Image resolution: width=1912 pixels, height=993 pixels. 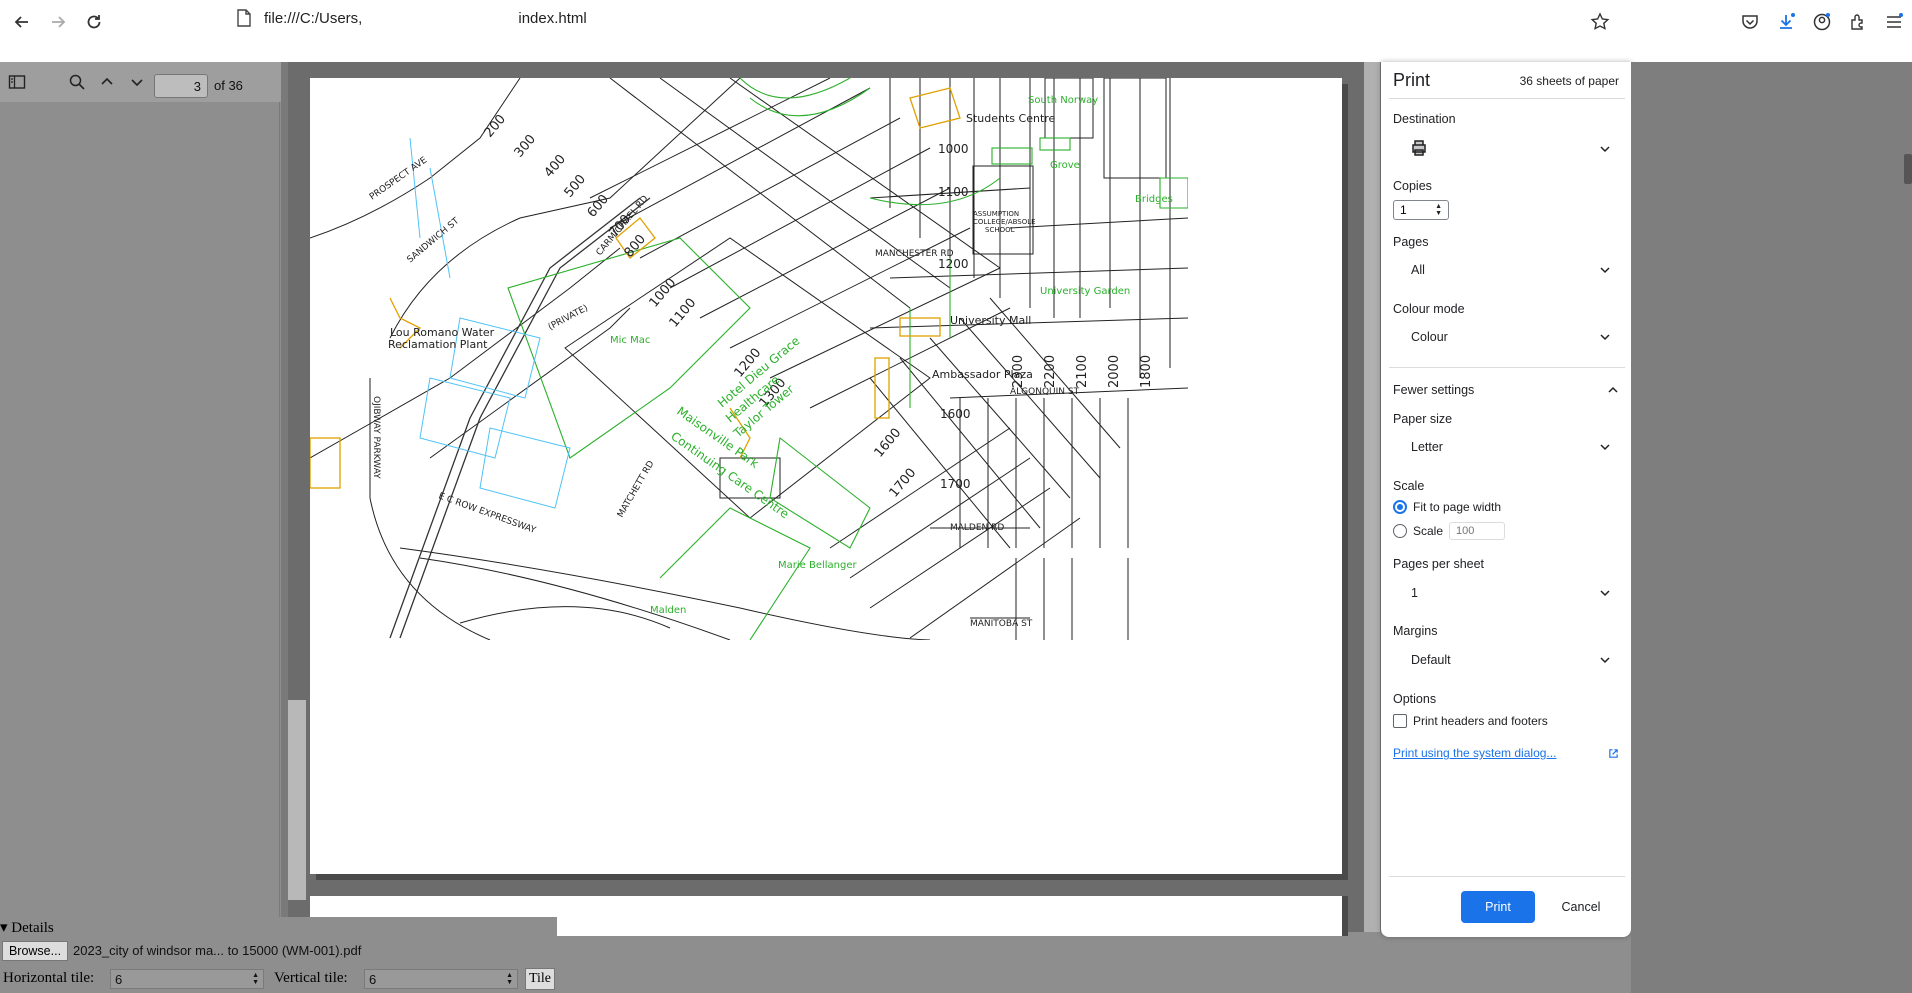 I want to click on radio-selected-icon, so click(x=1400, y=507).